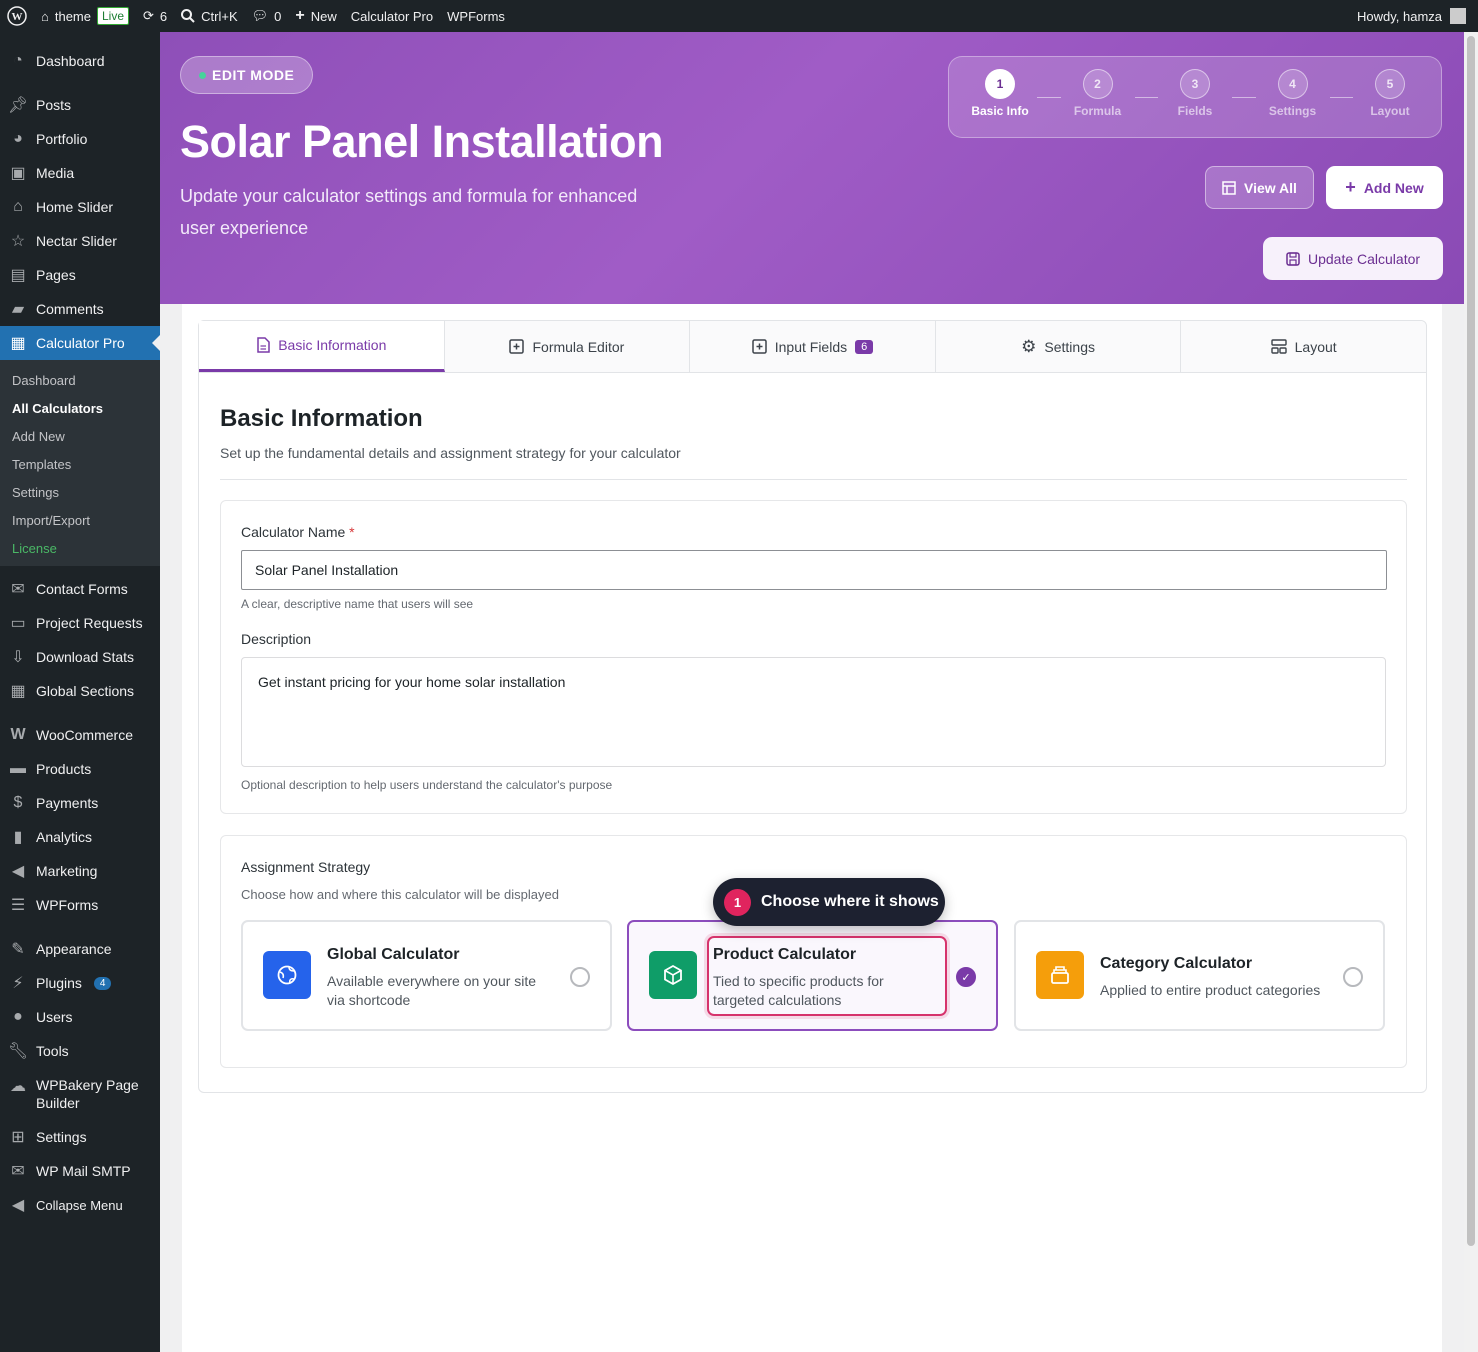  What do you see at coordinates (829, 902) in the screenshot?
I see `tour-tooltip: 1 Choose where it shows` at bounding box center [829, 902].